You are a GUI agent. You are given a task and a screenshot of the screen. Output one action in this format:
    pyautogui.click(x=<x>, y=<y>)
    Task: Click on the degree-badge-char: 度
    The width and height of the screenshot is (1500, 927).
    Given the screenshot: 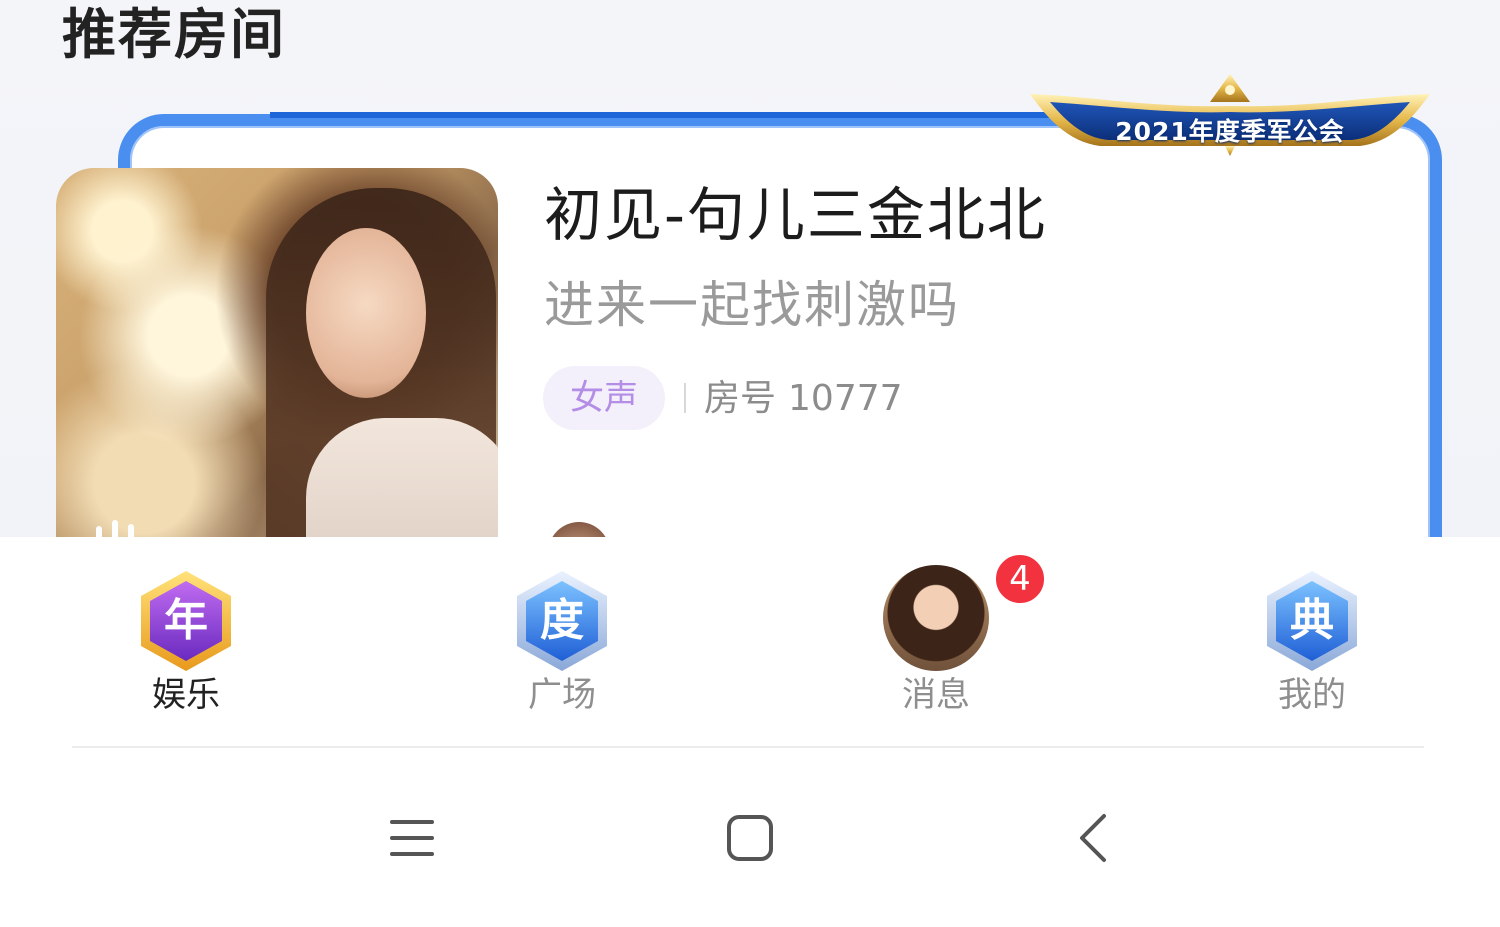 What is the action you would take?
    pyautogui.click(x=562, y=620)
    